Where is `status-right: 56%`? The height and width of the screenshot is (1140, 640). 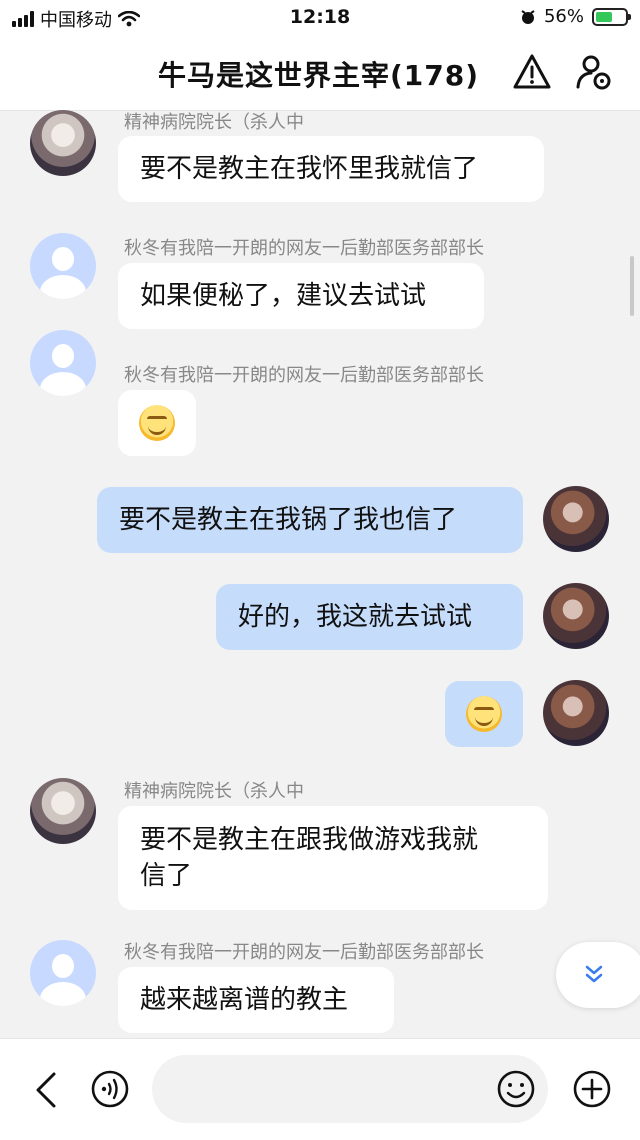 status-right: 56% is located at coordinates (575, 16).